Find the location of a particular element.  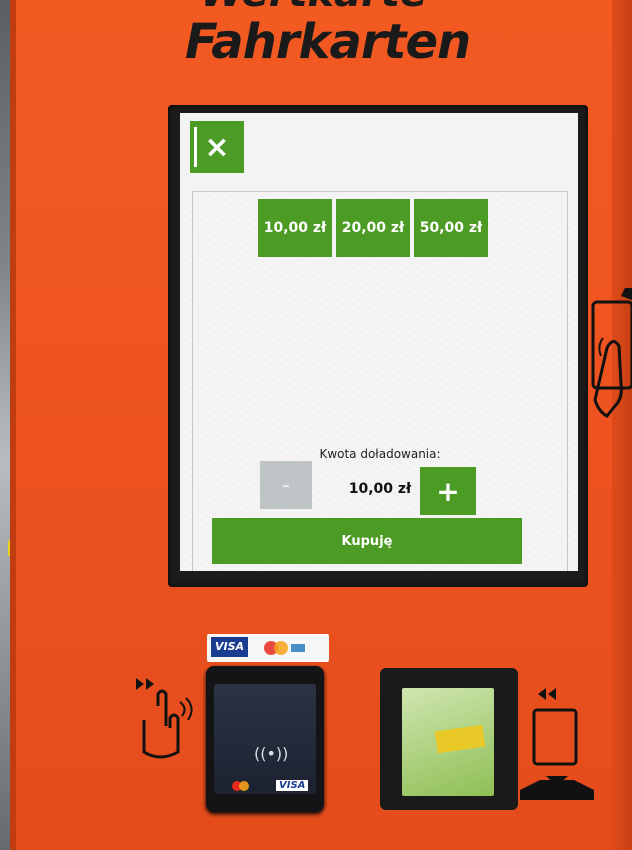

card-slot is located at coordinates (449, 739).